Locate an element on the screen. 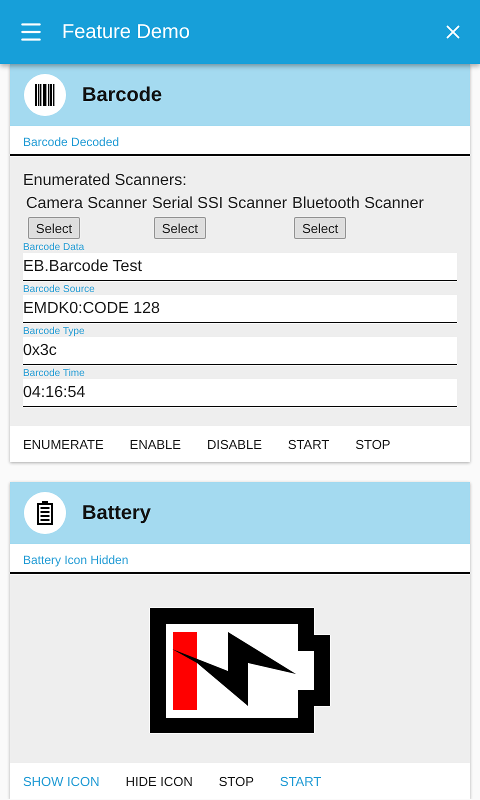  card-title: Battery is located at coordinates (116, 513).